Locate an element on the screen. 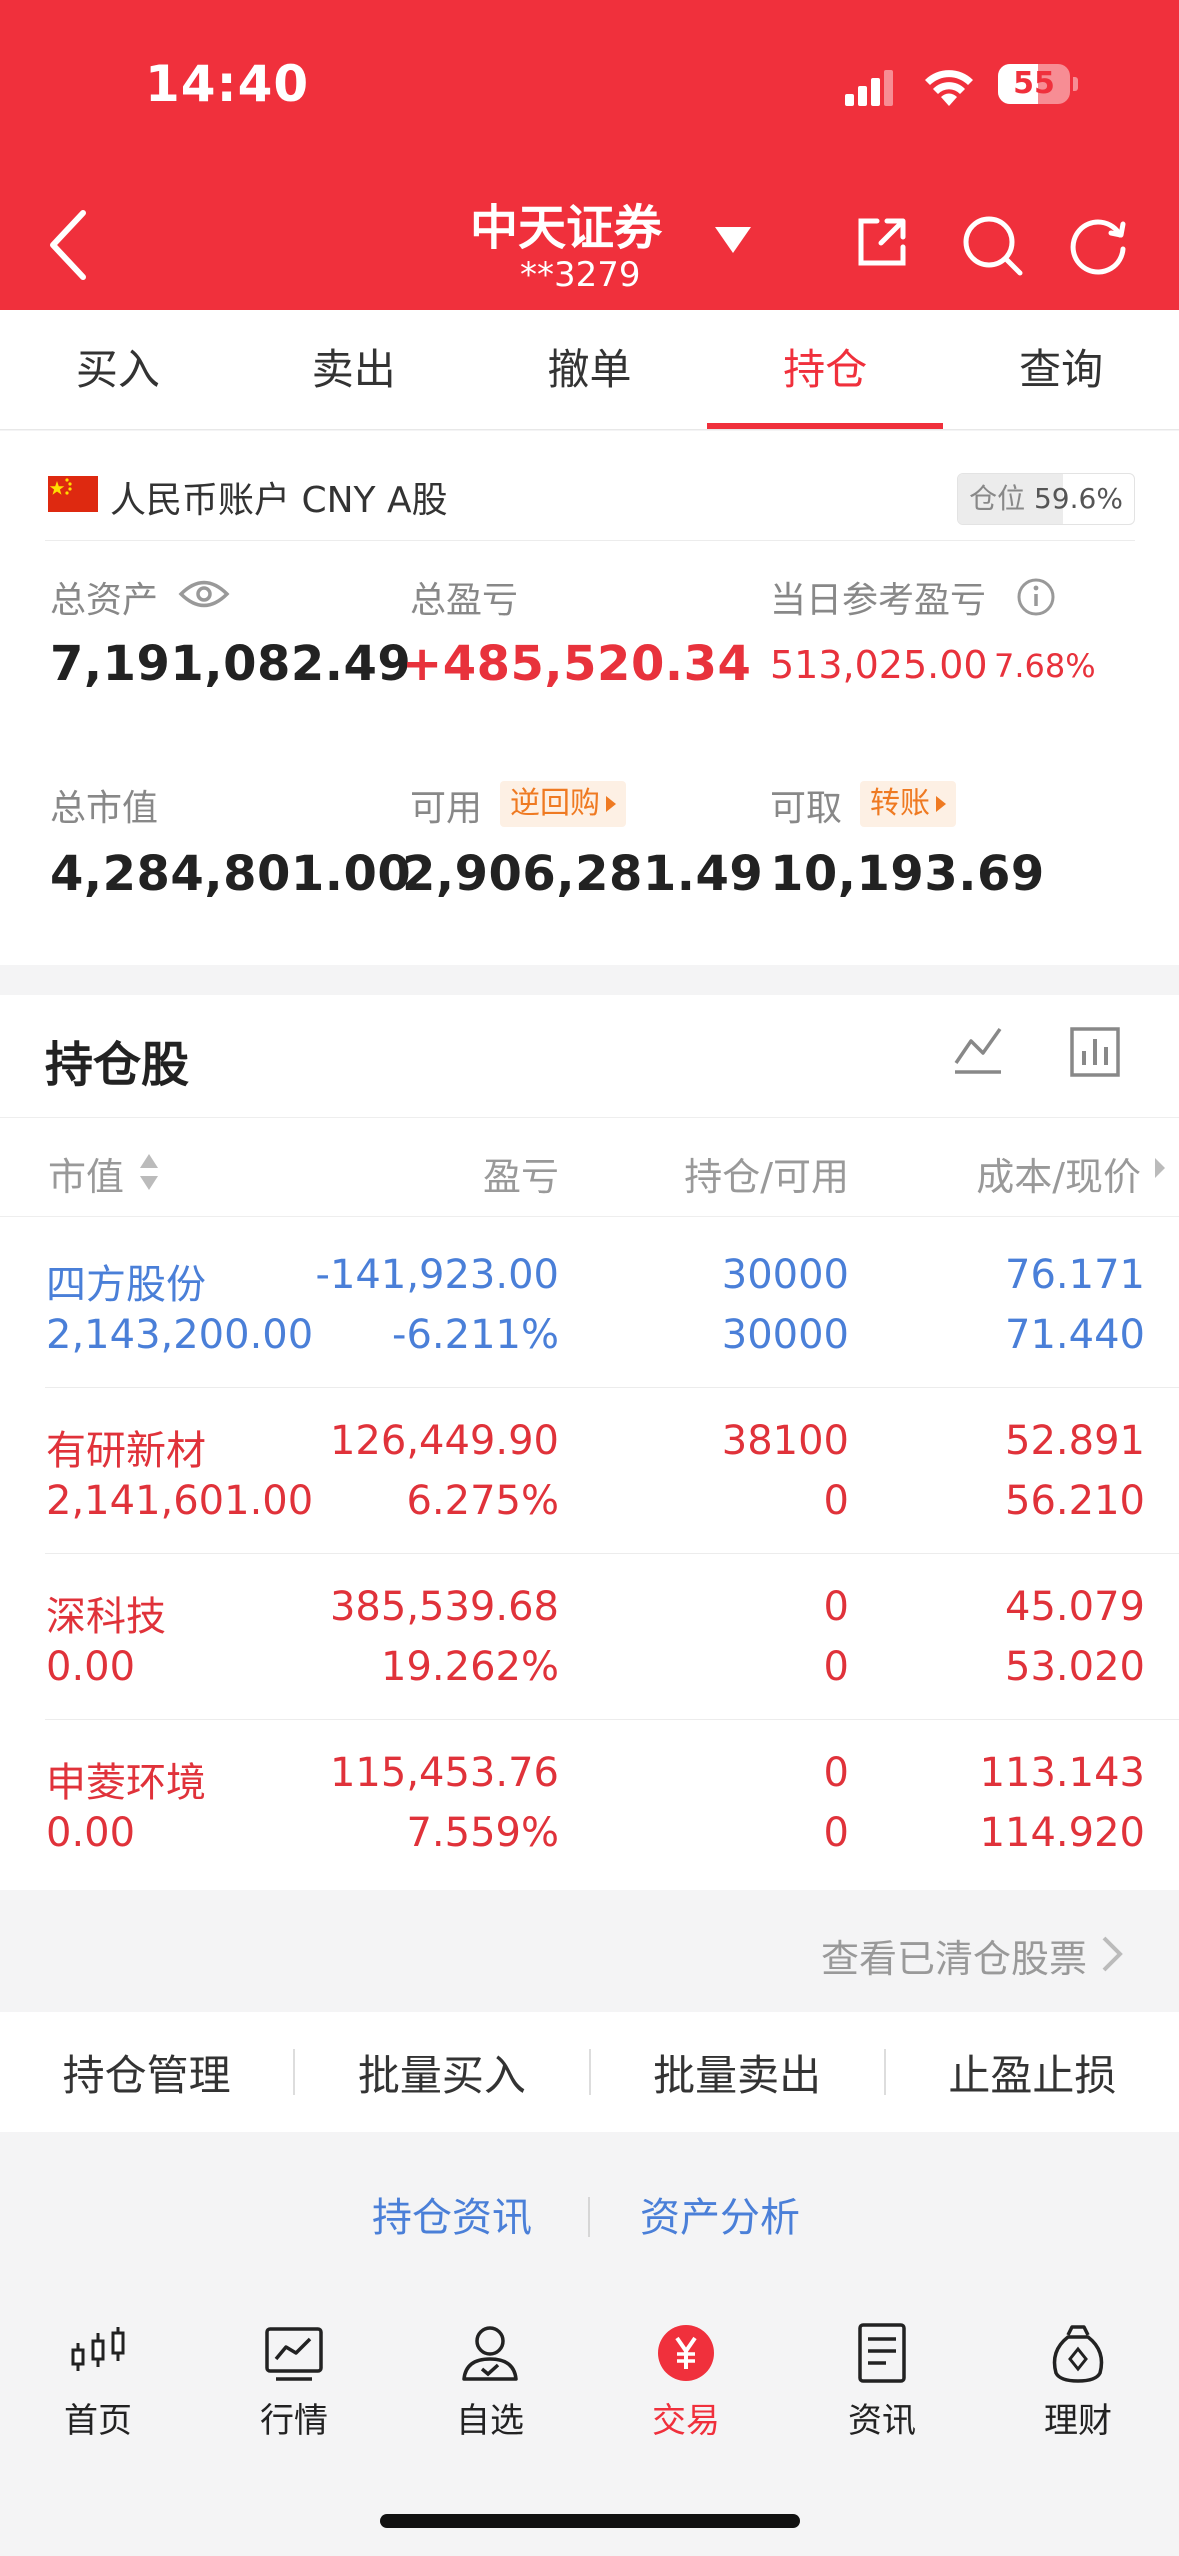 The height and width of the screenshot is (2556, 1179). app-header: 14:40 55 中天证券 **3279 is located at coordinates (589, 155).